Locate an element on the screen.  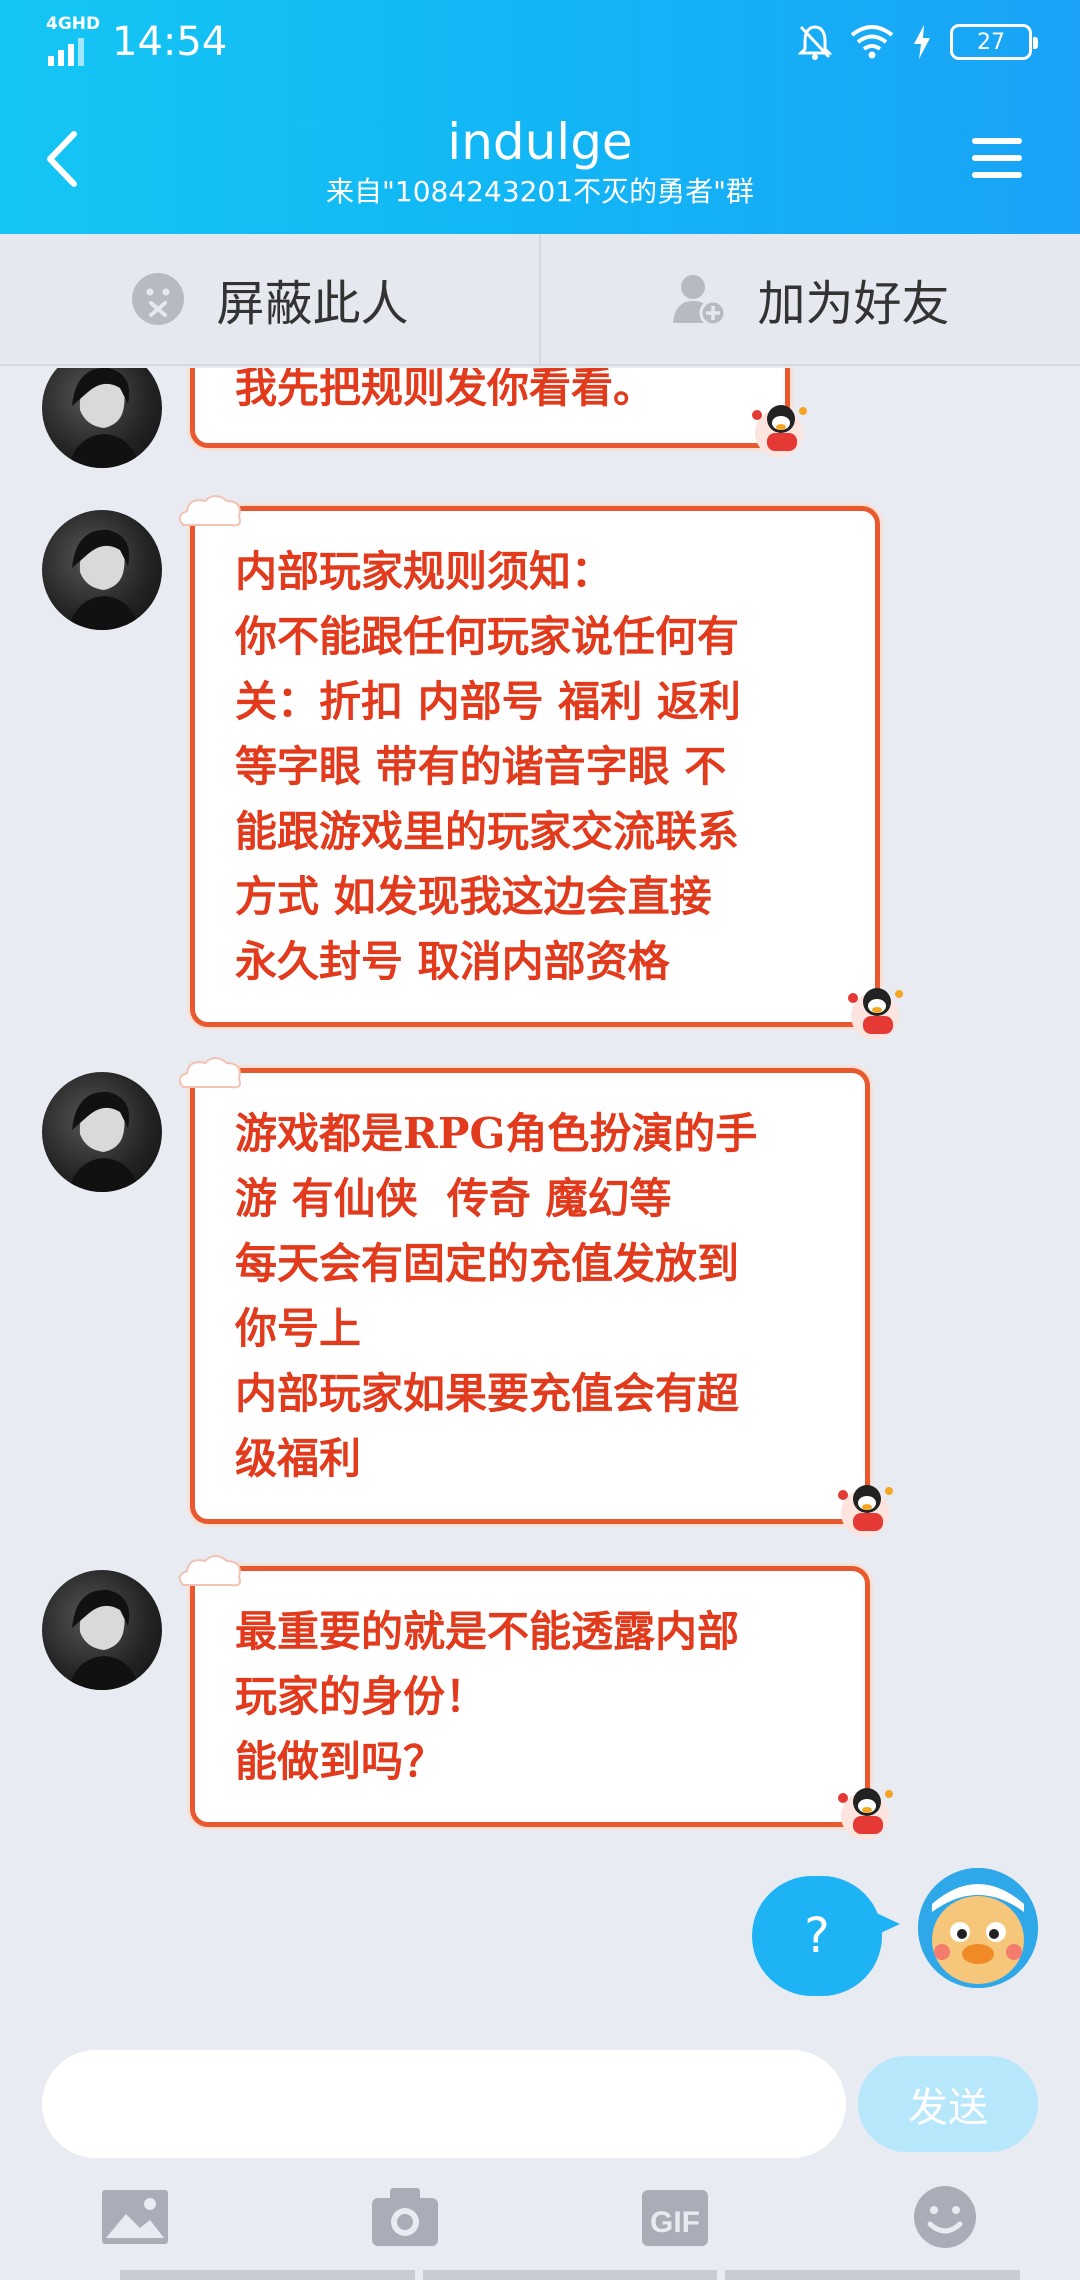
gif-label: GIF is located at coordinates (675, 2222).